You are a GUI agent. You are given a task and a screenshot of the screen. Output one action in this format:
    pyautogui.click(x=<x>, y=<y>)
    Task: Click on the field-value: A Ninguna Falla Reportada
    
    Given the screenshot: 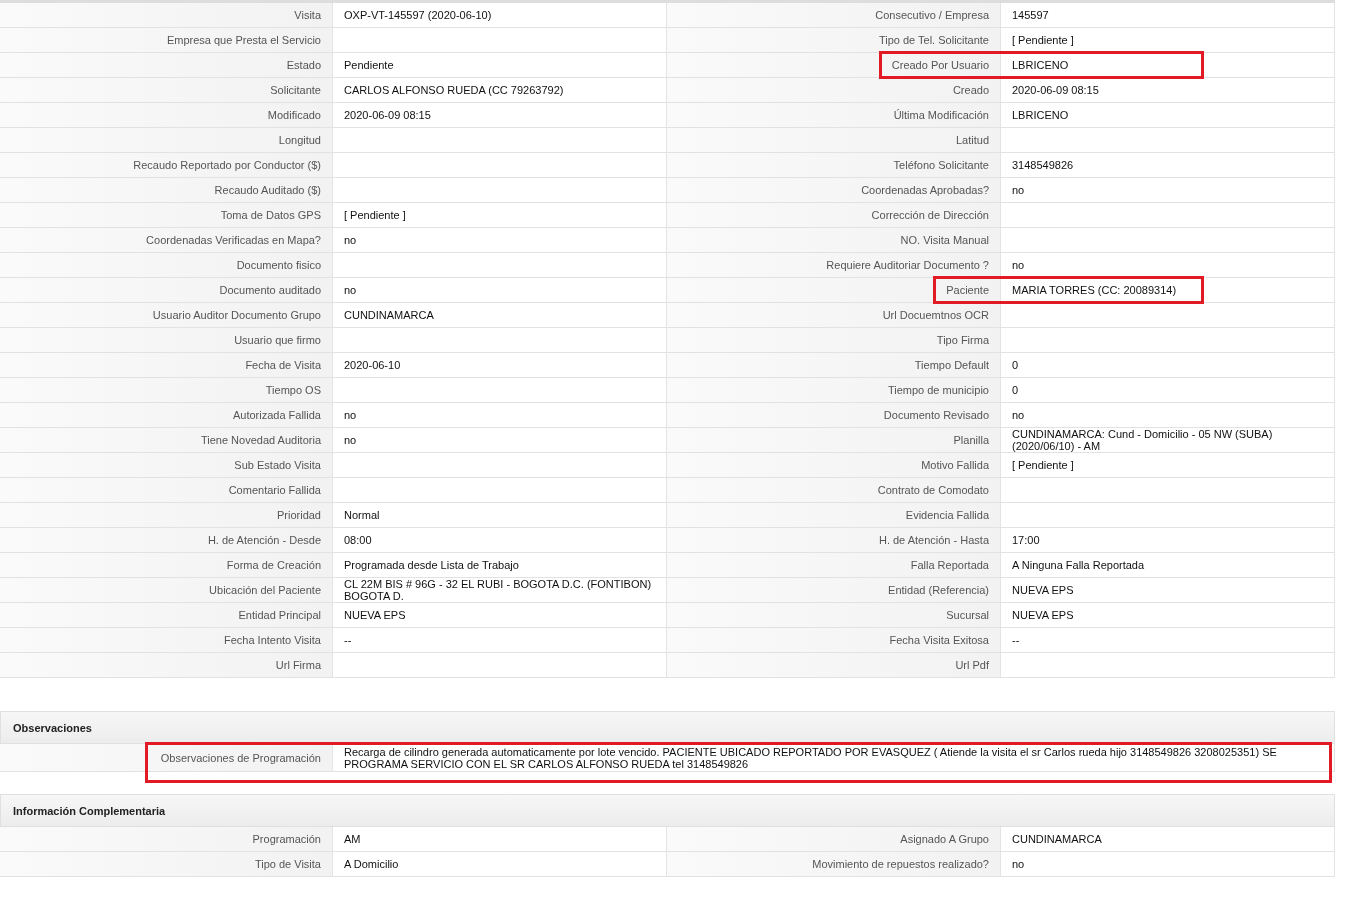 What is the action you would take?
    pyautogui.click(x=1078, y=565)
    